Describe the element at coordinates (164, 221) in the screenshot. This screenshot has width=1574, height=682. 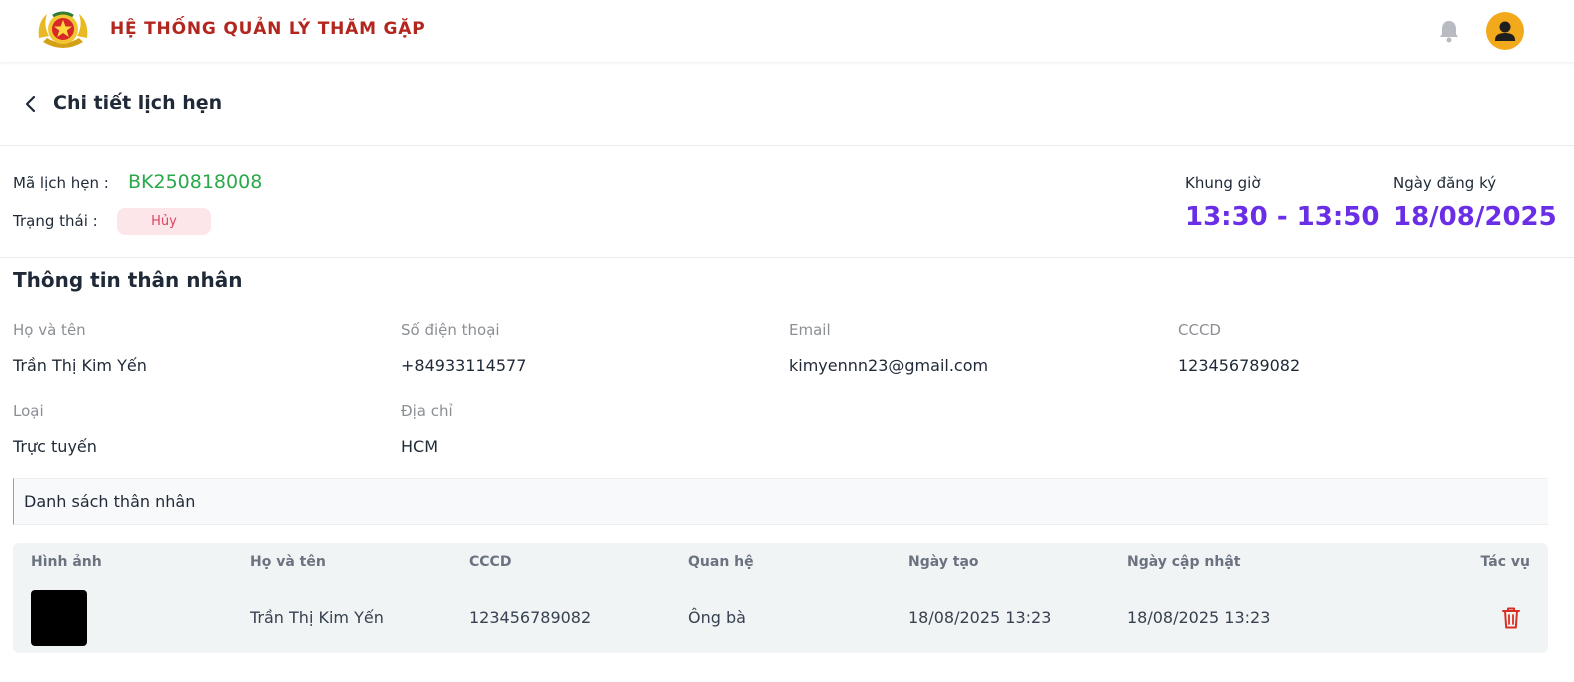
I see `status-badge: Hủy` at that location.